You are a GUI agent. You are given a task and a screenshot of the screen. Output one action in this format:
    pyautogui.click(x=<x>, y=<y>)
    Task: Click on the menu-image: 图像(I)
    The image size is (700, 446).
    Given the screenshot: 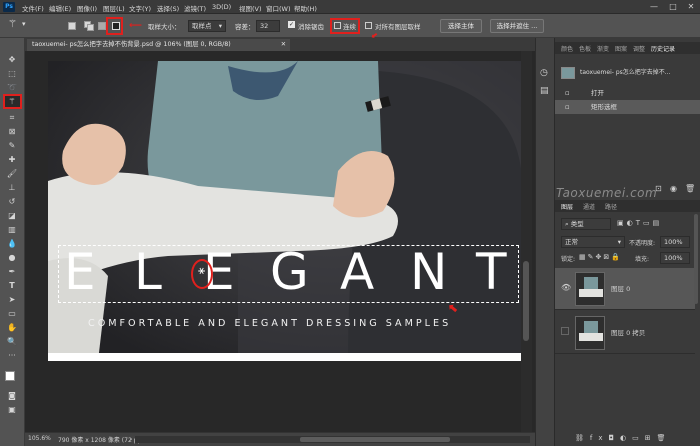 What is the action you would take?
    pyautogui.click(x=87, y=8)
    